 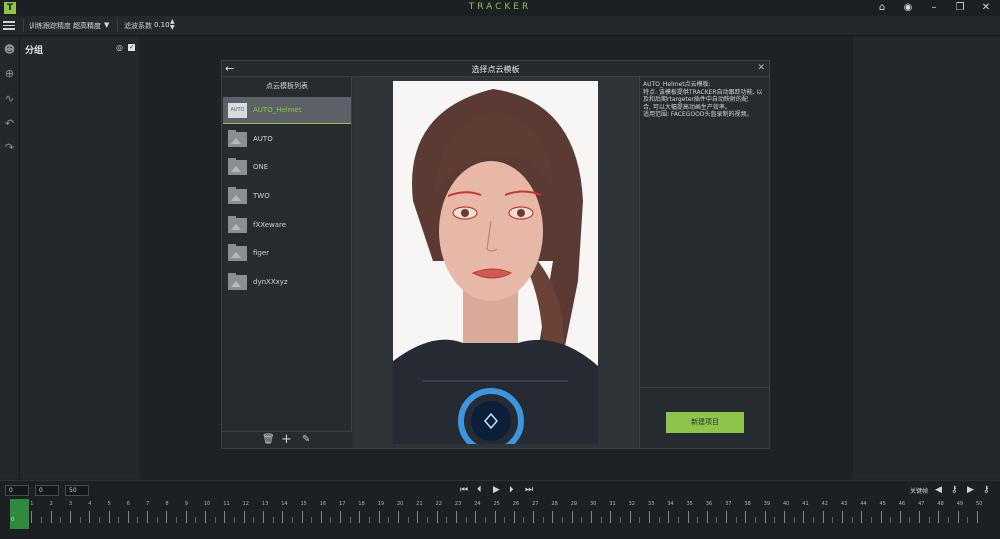 What do you see at coordinates (970, 490) in the screenshot?
I see `next-keyframe-icon: ▶` at bounding box center [970, 490].